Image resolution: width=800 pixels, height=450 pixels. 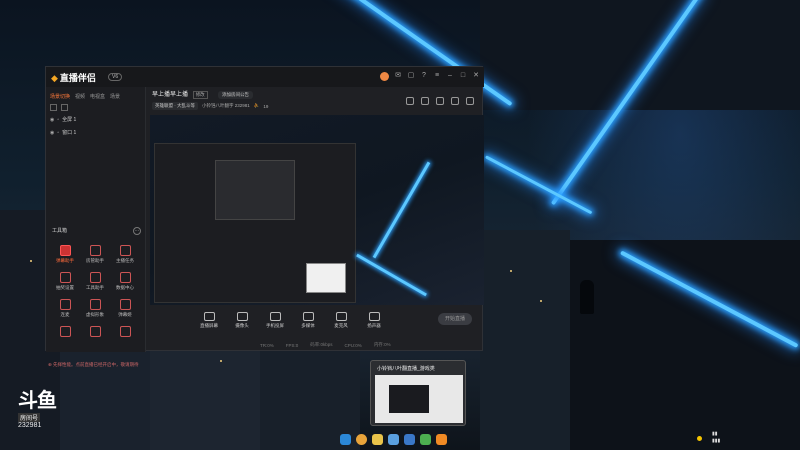 I want to click on room-header: 早上播早上播 修改, so click(x=180, y=94).